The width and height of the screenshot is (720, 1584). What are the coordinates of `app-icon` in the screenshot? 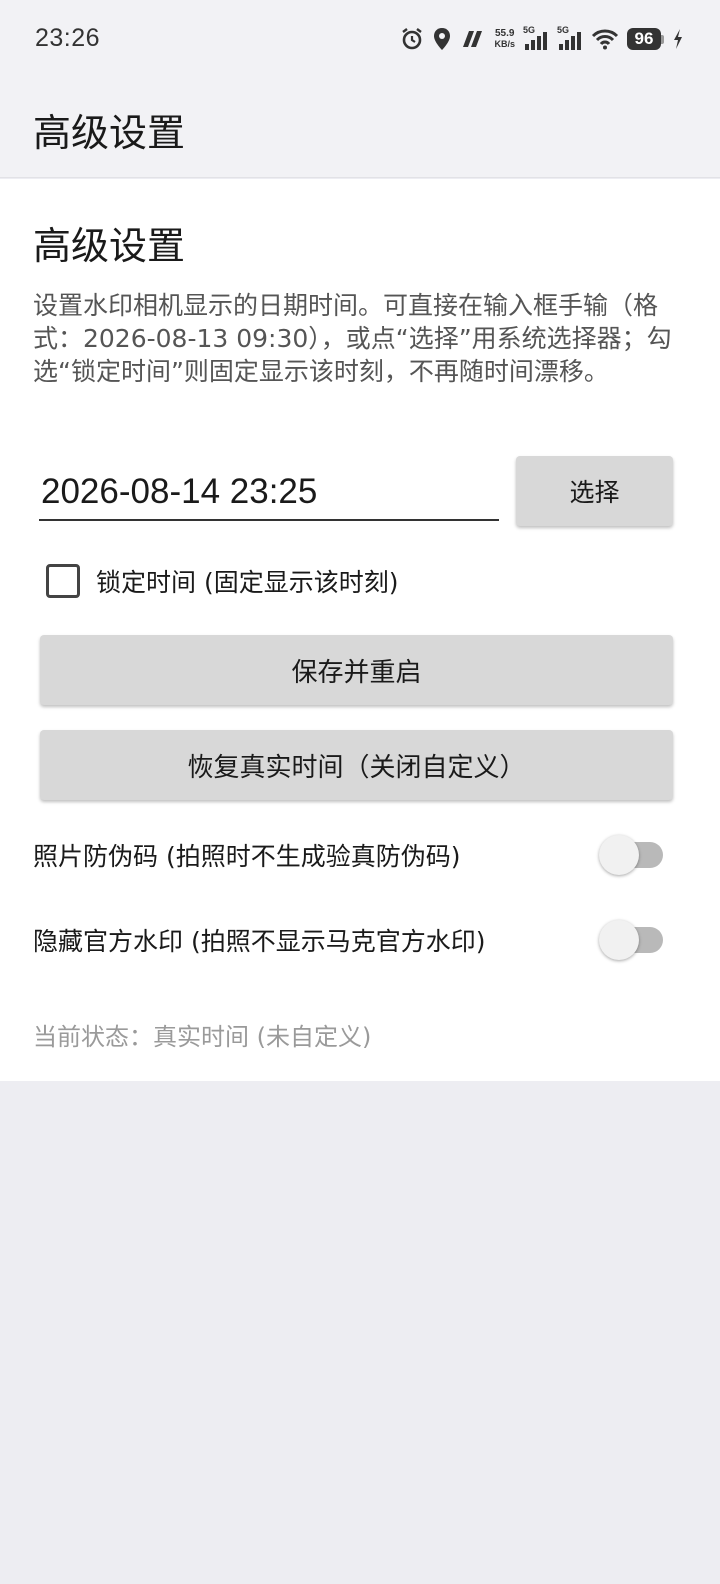 It's located at (473, 39).